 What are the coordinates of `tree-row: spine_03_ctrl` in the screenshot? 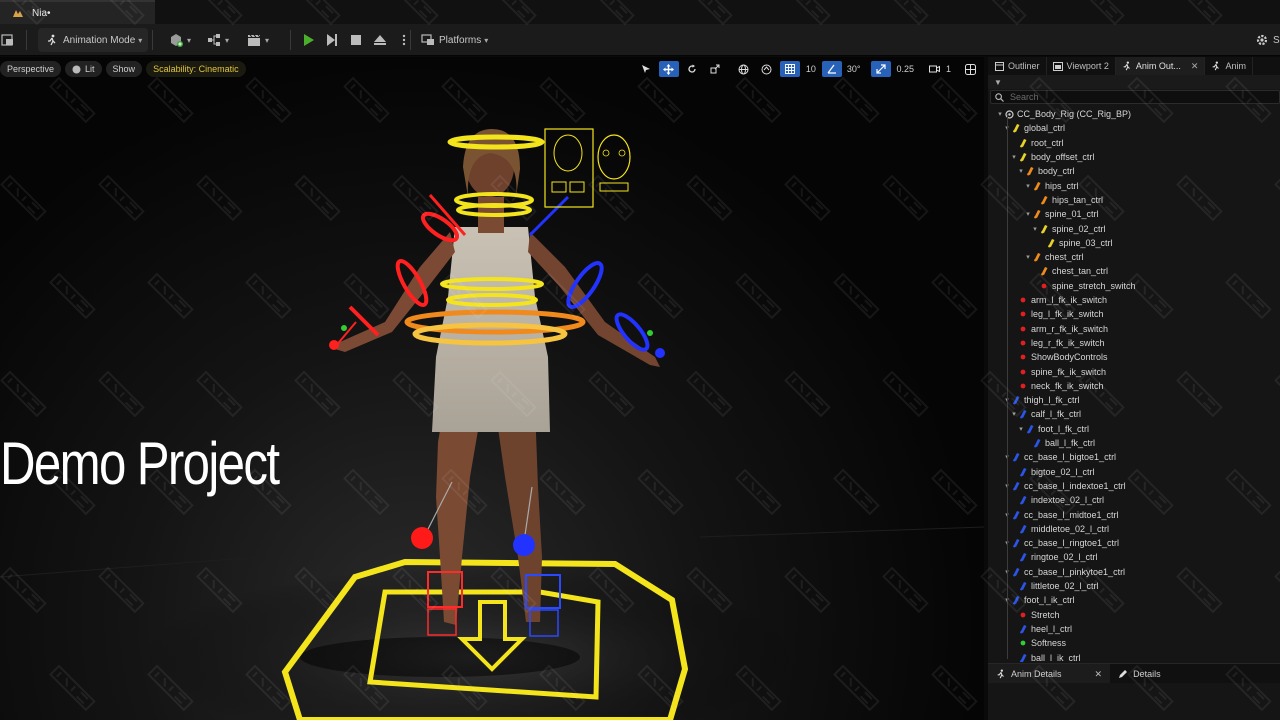 It's located at (1134, 243).